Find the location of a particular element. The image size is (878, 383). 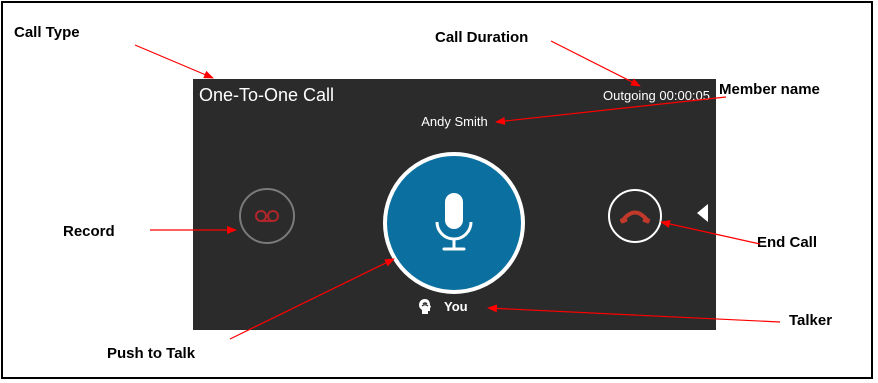

call-type-title: One-To-One Call is located at coordinates (267, 95).